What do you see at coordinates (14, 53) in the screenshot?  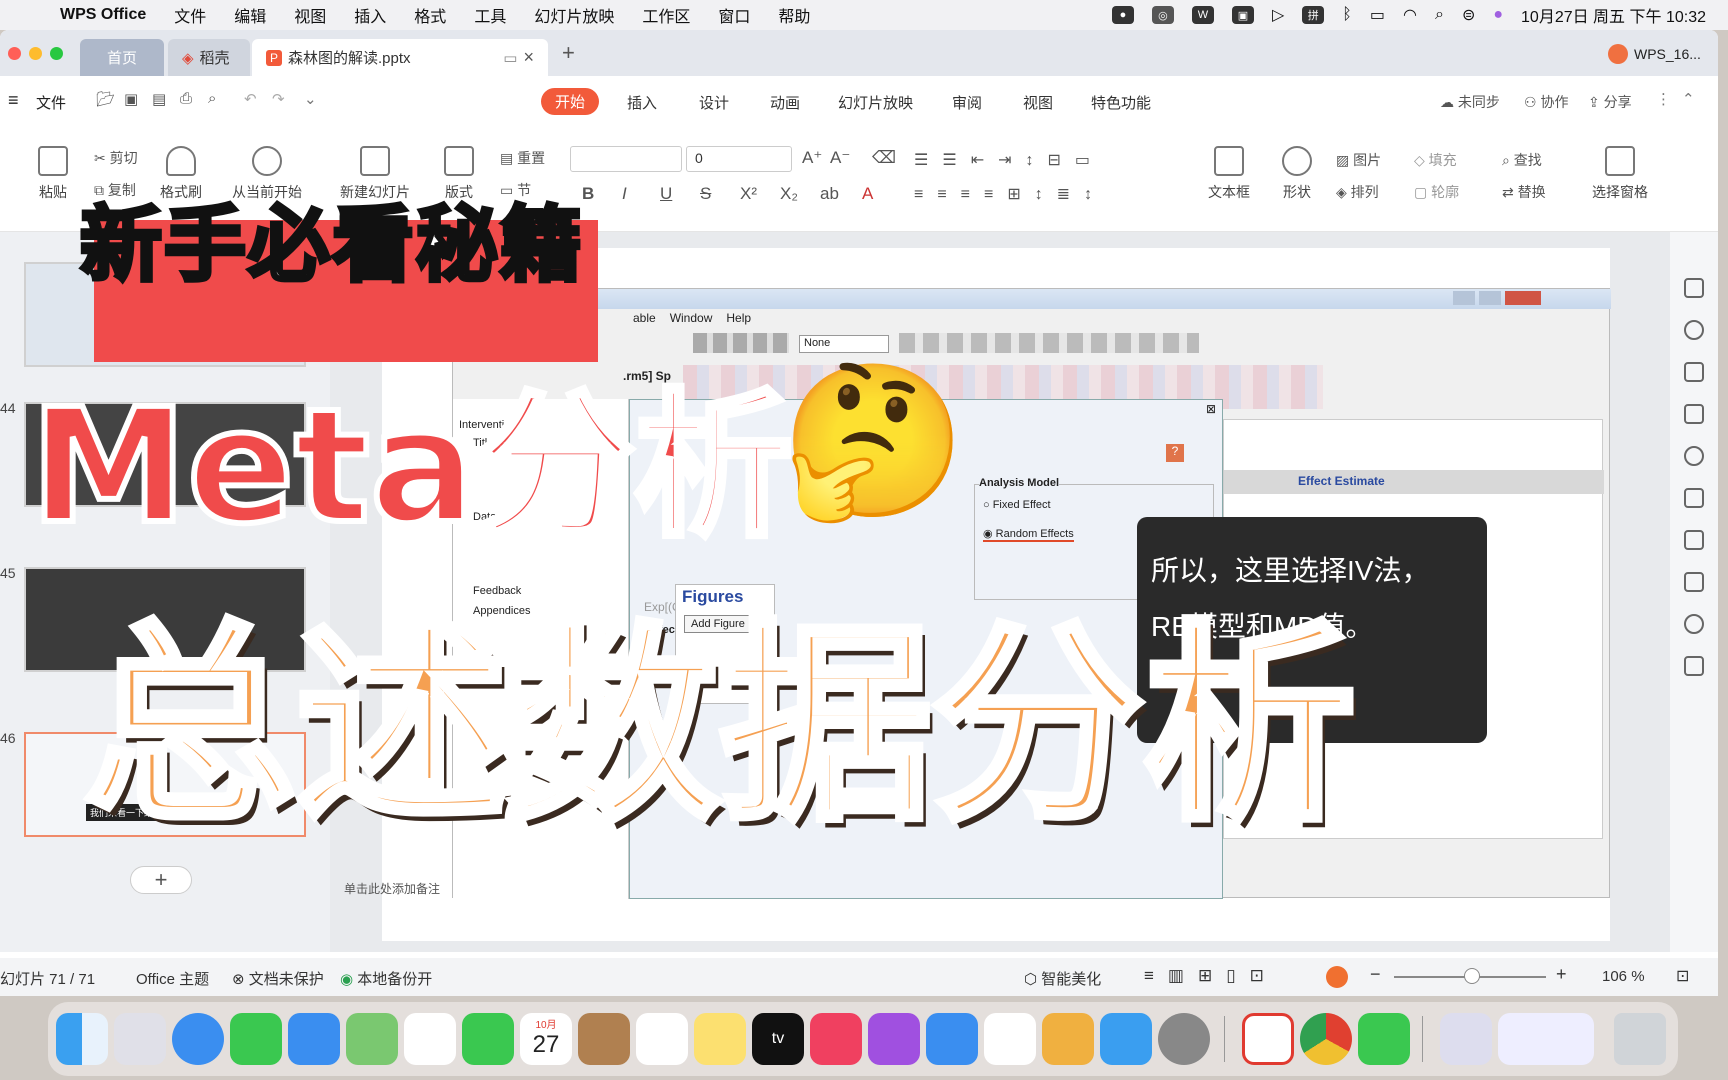 I see `close-window-button` at bounding box center [14, 53].